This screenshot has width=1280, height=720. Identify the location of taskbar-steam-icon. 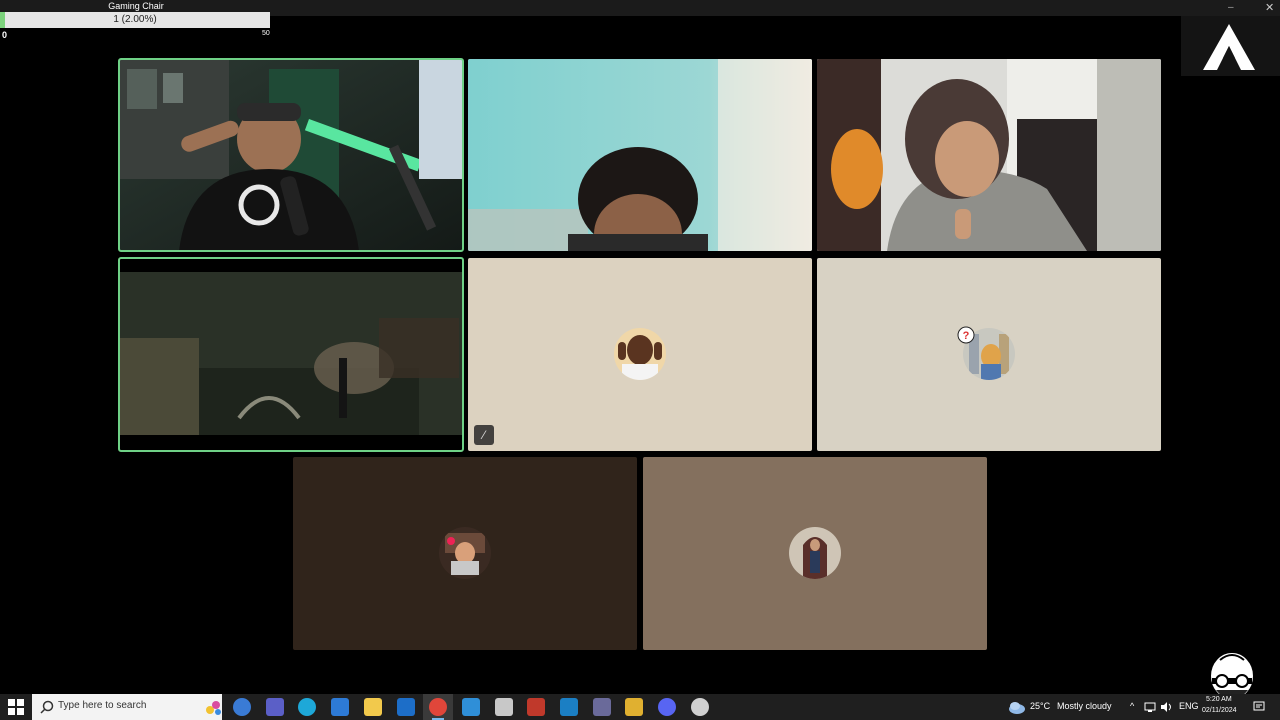
(569, 707).